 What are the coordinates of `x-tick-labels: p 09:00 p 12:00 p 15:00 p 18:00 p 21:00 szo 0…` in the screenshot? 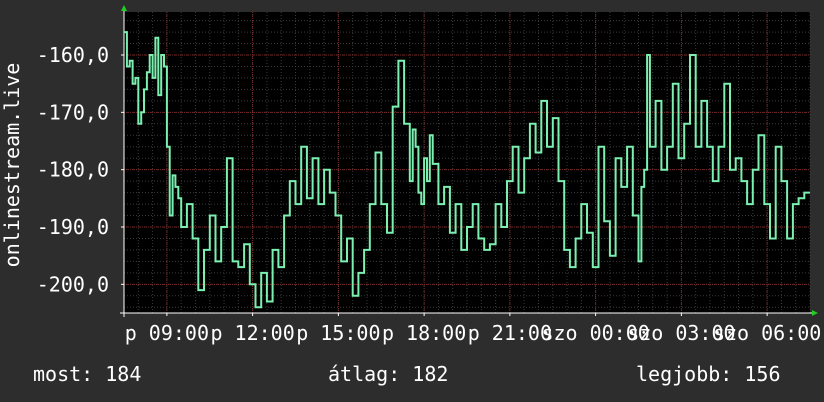 It's located at (473, 333).